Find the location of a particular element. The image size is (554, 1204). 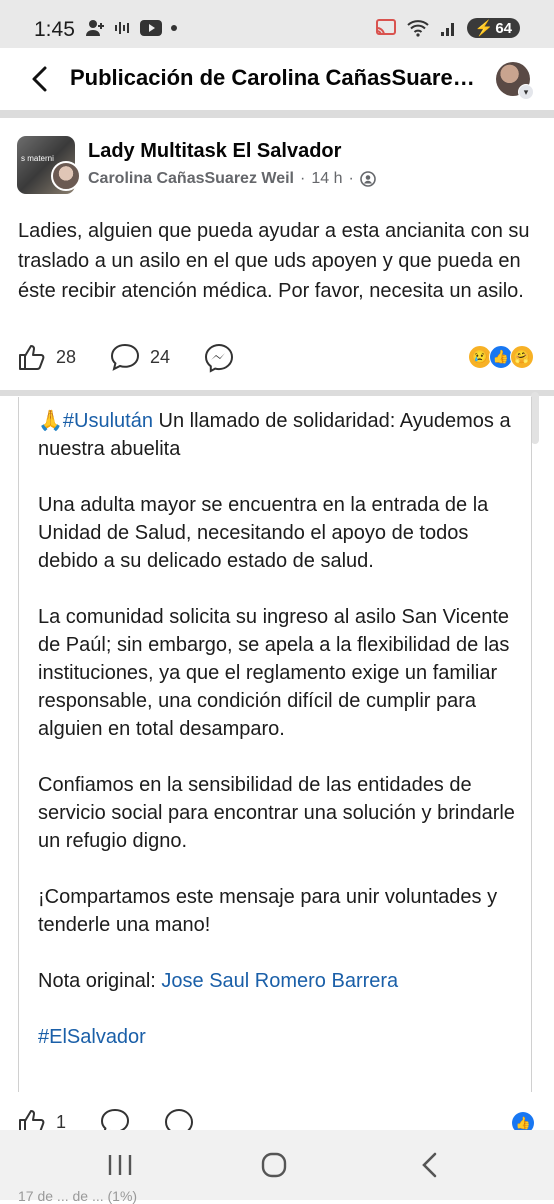

home-icon is located at coordinates (274, 1165).